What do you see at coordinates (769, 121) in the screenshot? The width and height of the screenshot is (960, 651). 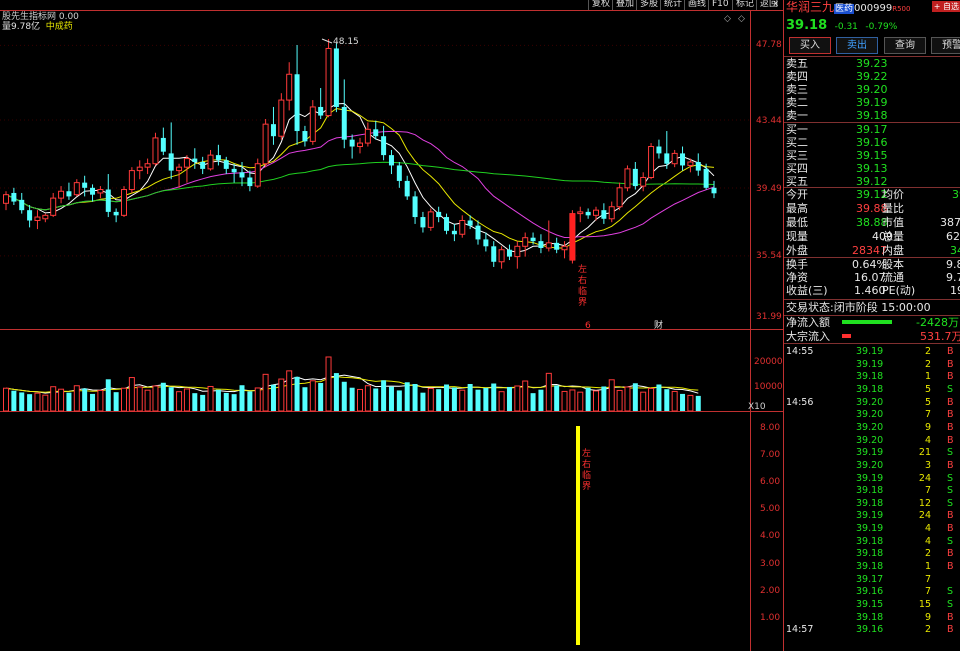 I see `price-tick-2: 43.44` at bounding box center [769, 121].